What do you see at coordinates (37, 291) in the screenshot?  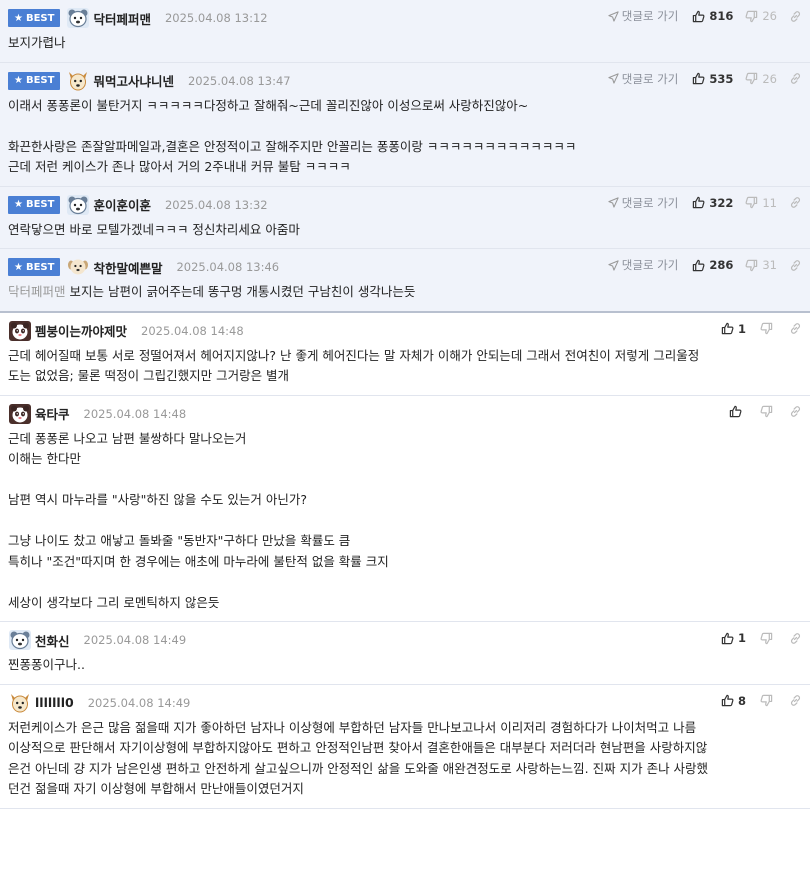 I see `mention: 닥터페퍼맨` at bounding box center [37, 291].